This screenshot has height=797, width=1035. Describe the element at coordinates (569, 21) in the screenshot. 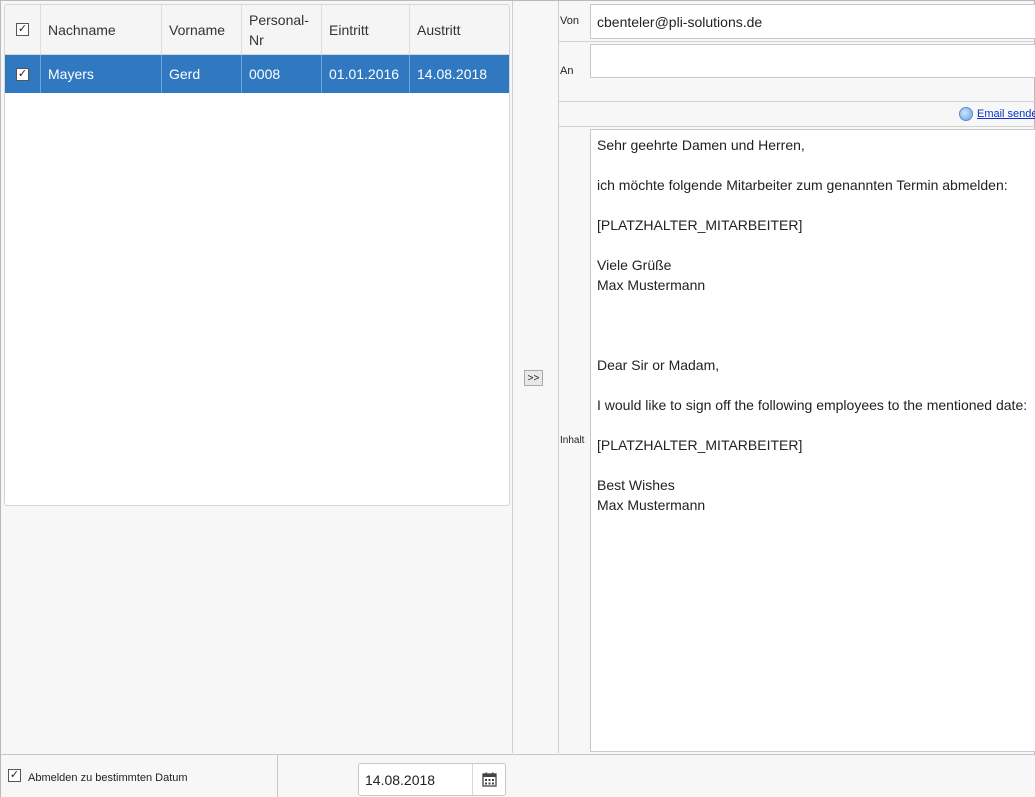

I see `von-label: Von` at that location.